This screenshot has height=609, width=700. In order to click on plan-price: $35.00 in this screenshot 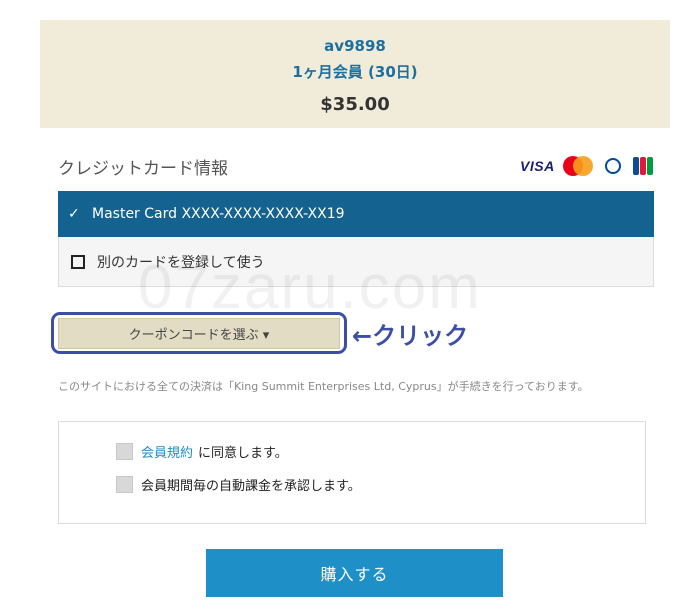, I will do `click(355, 104)`.